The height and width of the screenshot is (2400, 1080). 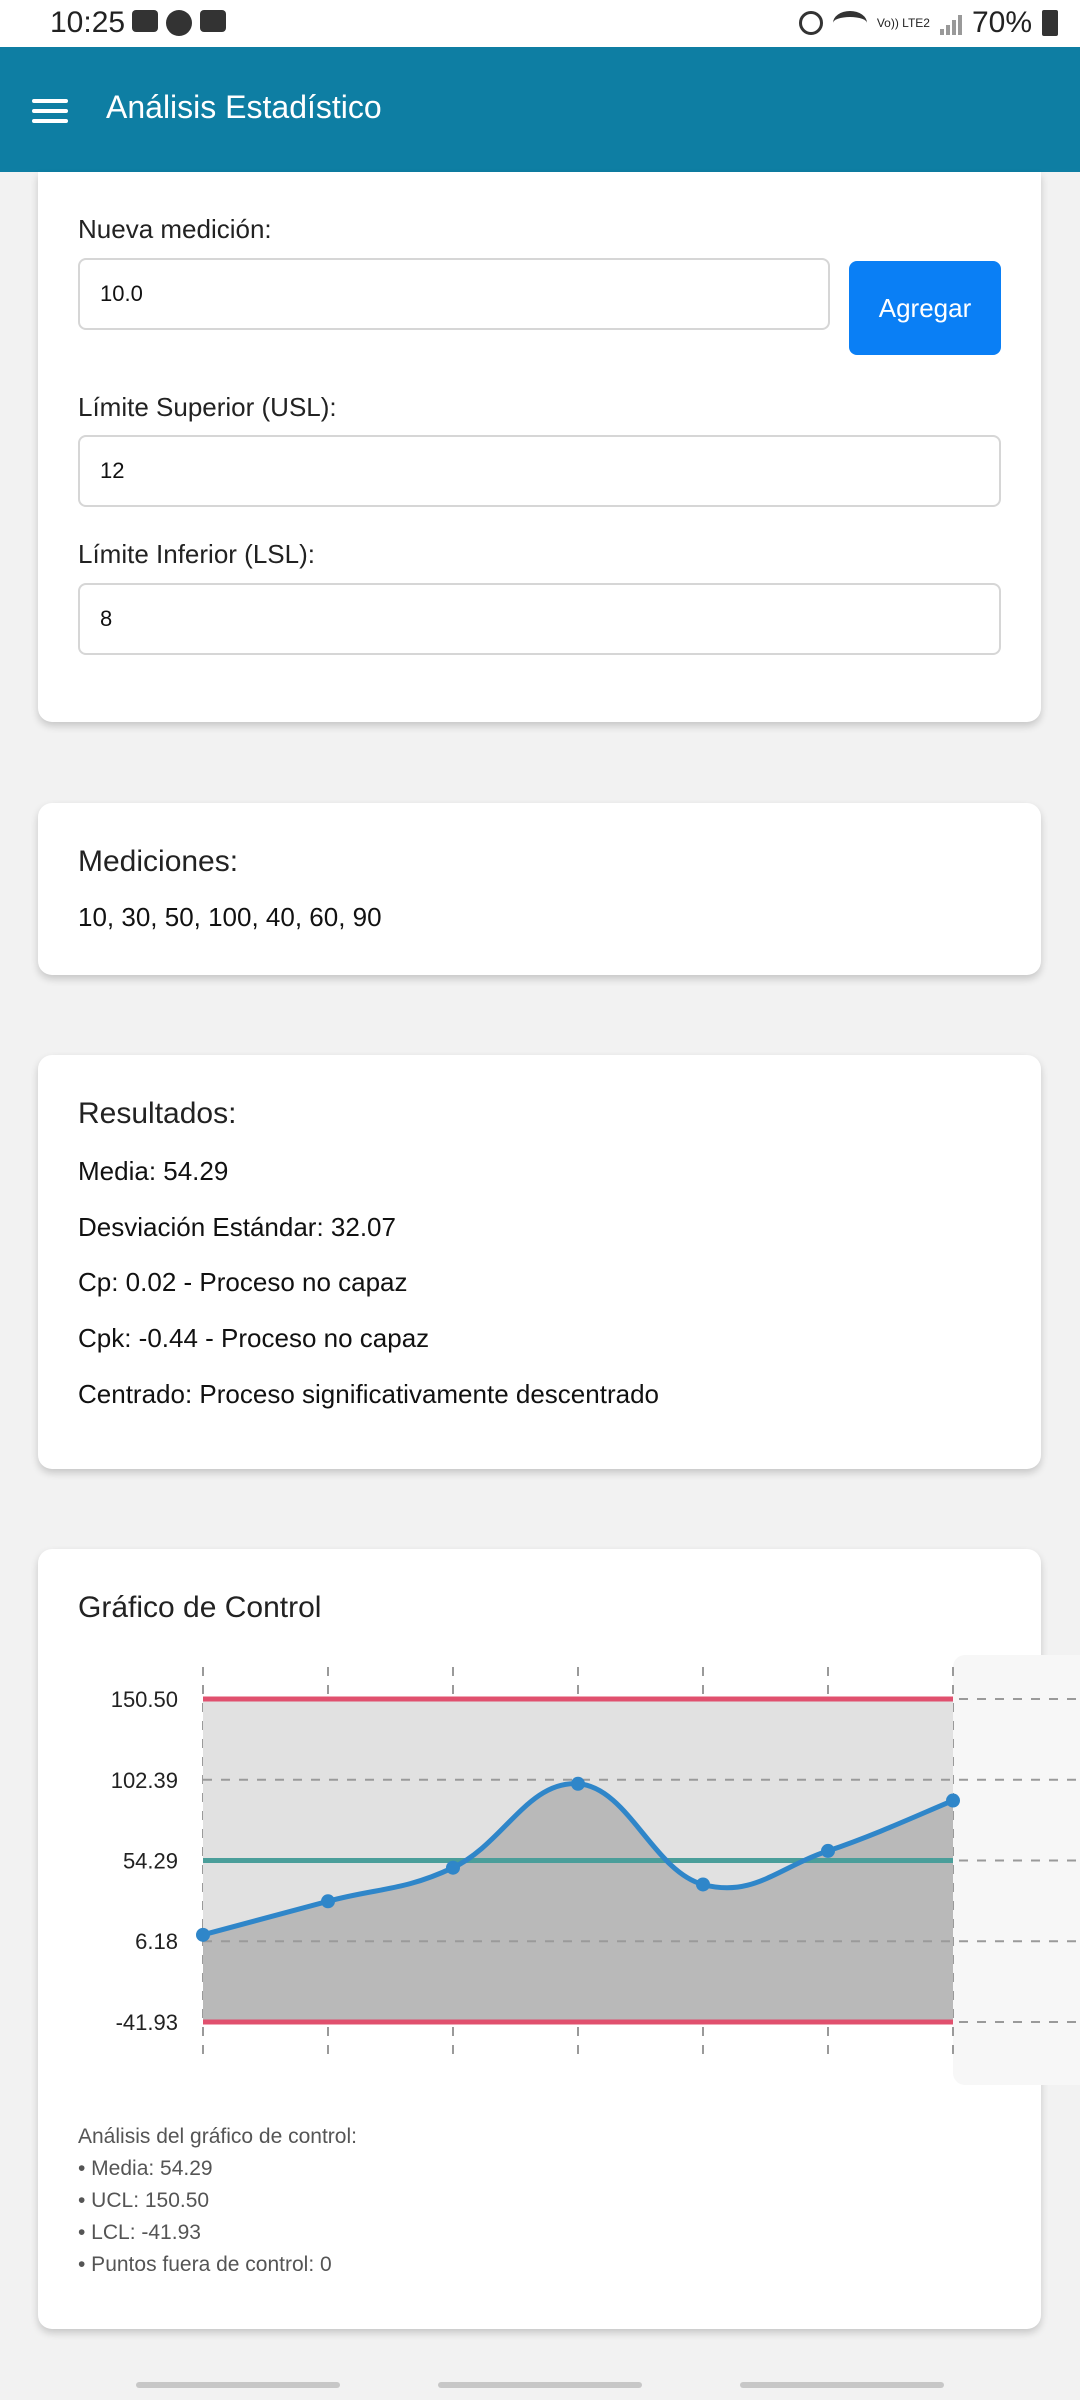 I want to click on analysis-out-of-control: • Puntos fuera de control: 0, so click(x=205, y=2264).